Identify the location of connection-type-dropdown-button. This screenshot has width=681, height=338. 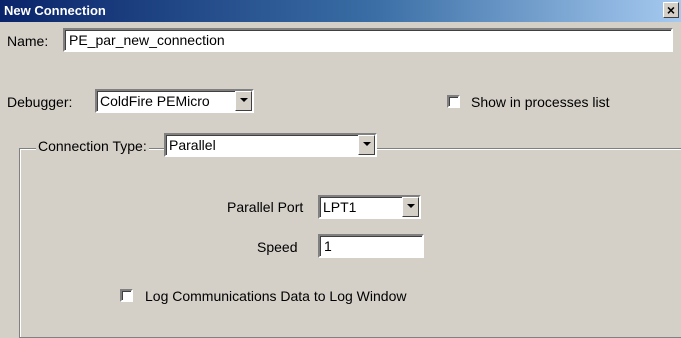
(366, 145).